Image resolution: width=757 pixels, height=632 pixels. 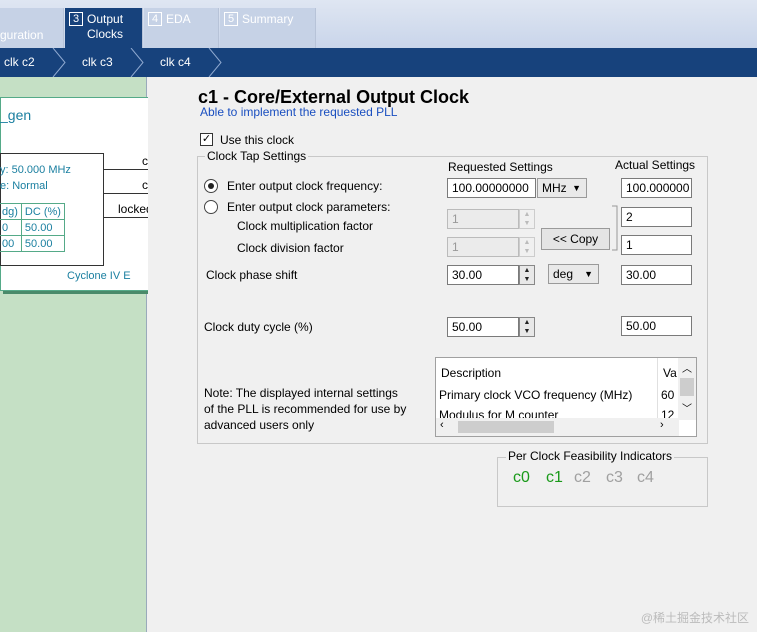 What do you see at coordinates (211, 186) in the screenshot?
I see `output-frequency-radio` at bounding box center [211, 186].